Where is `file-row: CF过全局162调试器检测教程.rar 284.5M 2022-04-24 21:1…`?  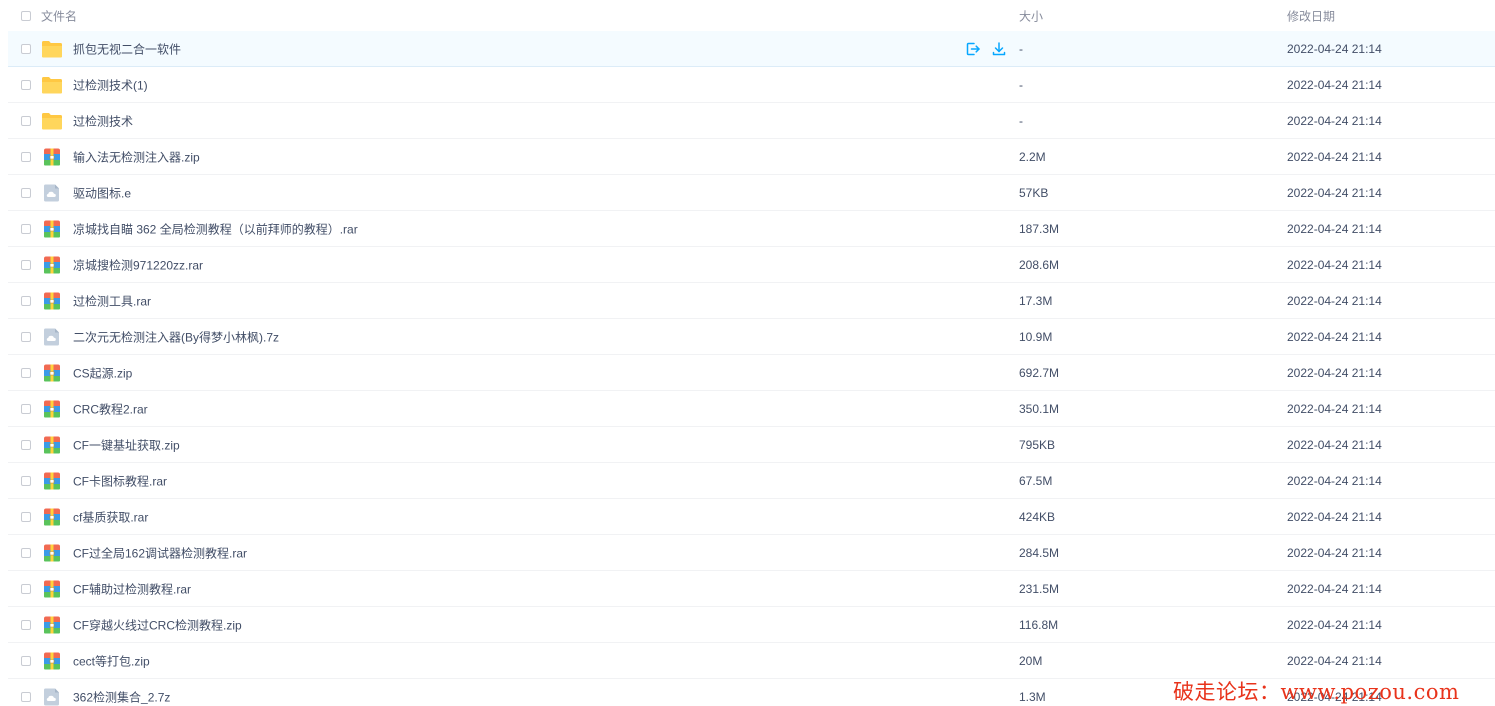
file-row: CF过全局162调试器检测教程.rar 284.5M 2022-04-24 21:1… is located at coordinates (751, 553).